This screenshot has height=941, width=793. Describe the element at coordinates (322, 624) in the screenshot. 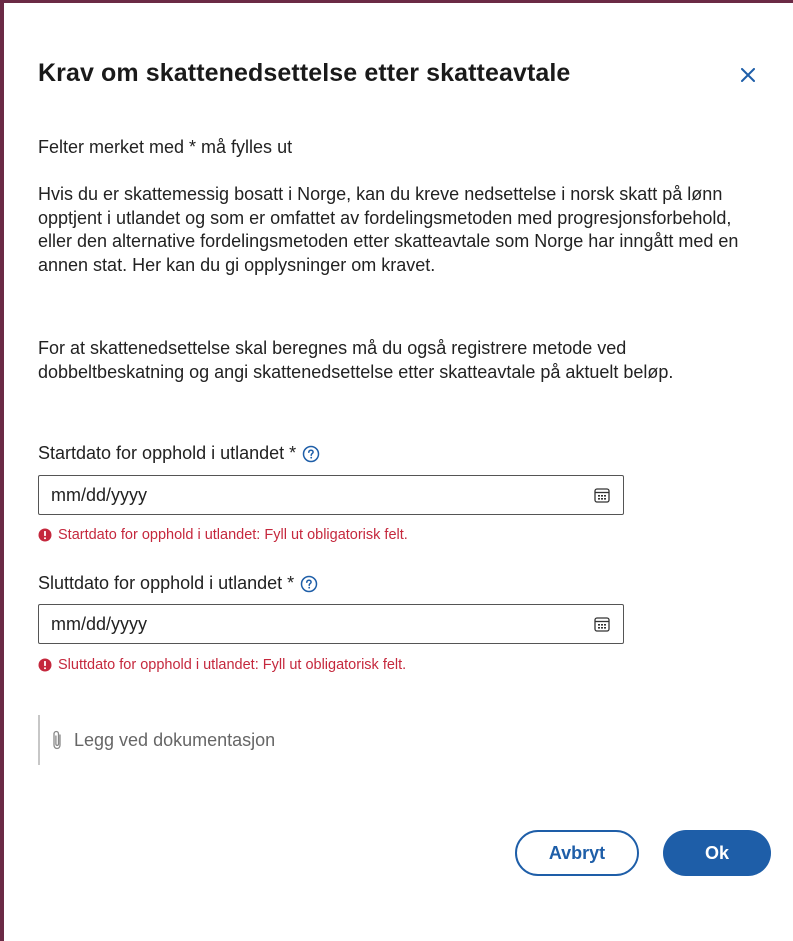

I see `end-date-input` at that location.